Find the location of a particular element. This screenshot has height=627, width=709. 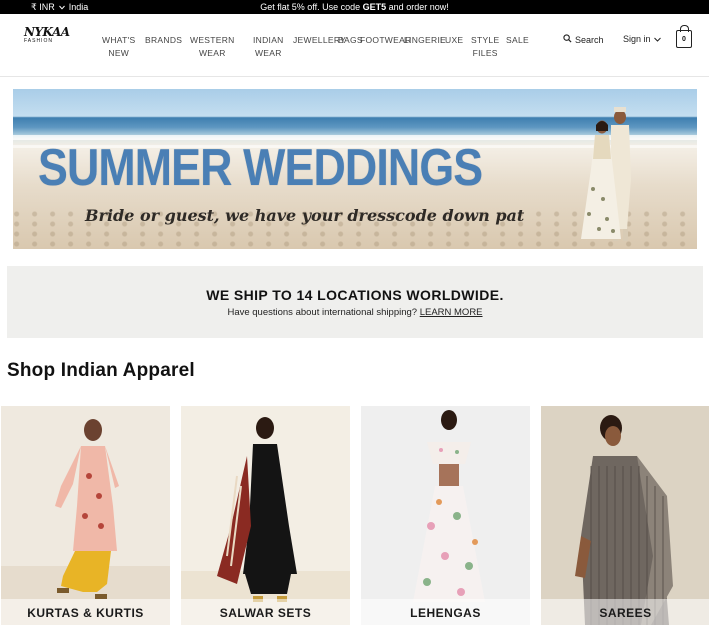

hero-title: SUMMER WEDDINGS is located at coordinates (260, 168).